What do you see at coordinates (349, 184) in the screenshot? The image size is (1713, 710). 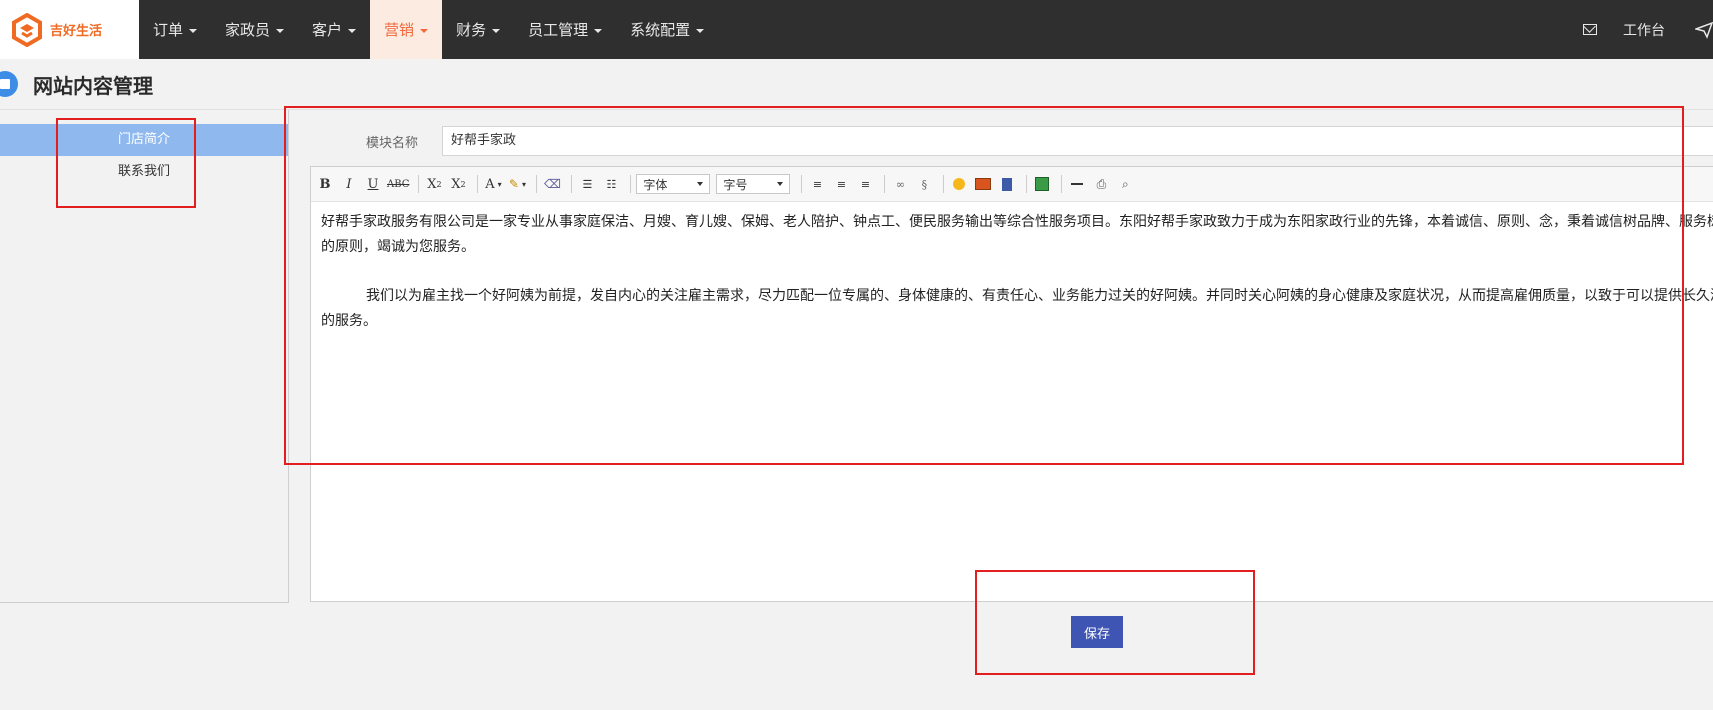 I see `italic-button: I` at bounding box center [349, 184].